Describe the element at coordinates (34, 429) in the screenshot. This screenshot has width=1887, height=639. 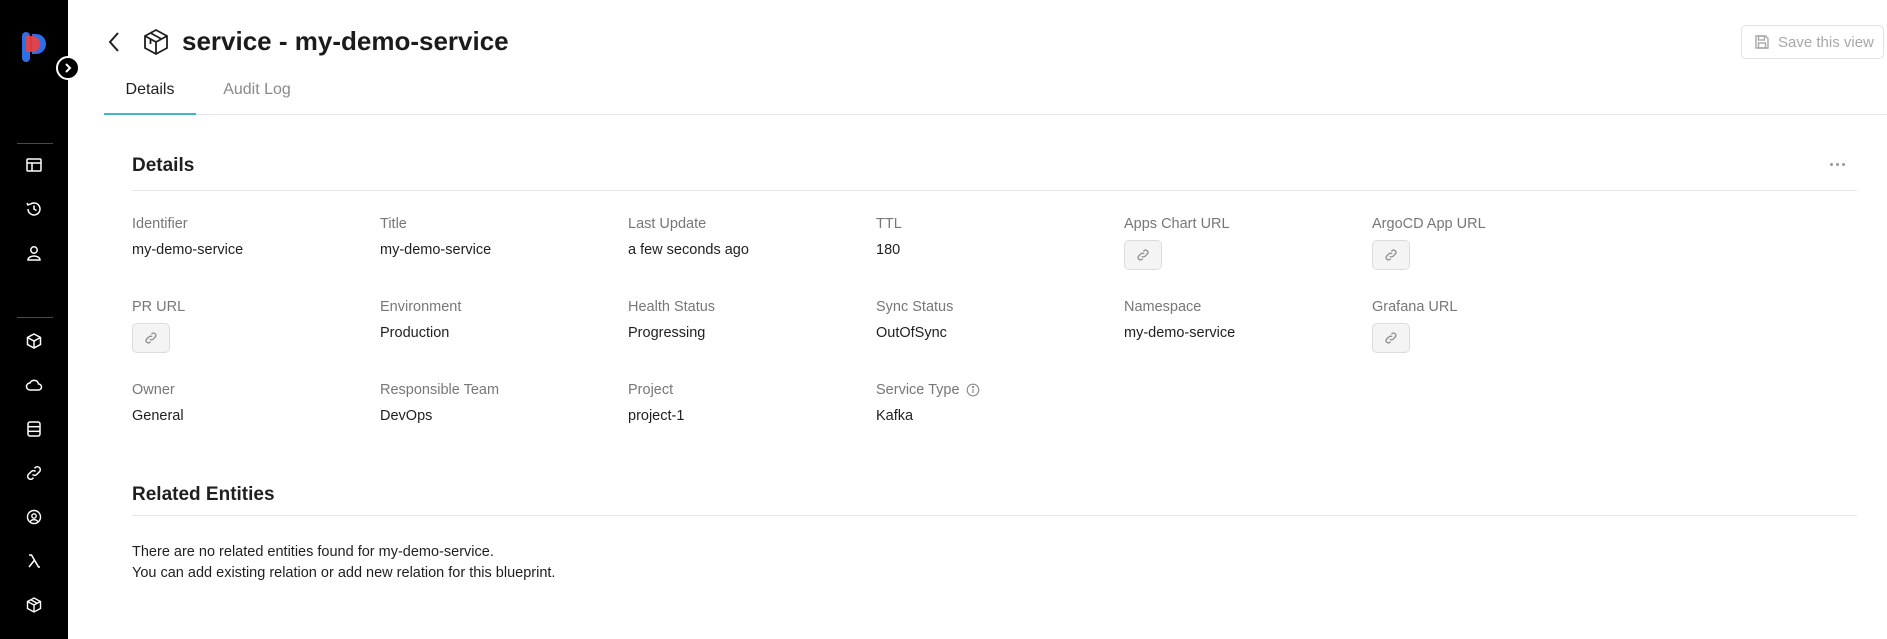
I see `database-icon` at that location.